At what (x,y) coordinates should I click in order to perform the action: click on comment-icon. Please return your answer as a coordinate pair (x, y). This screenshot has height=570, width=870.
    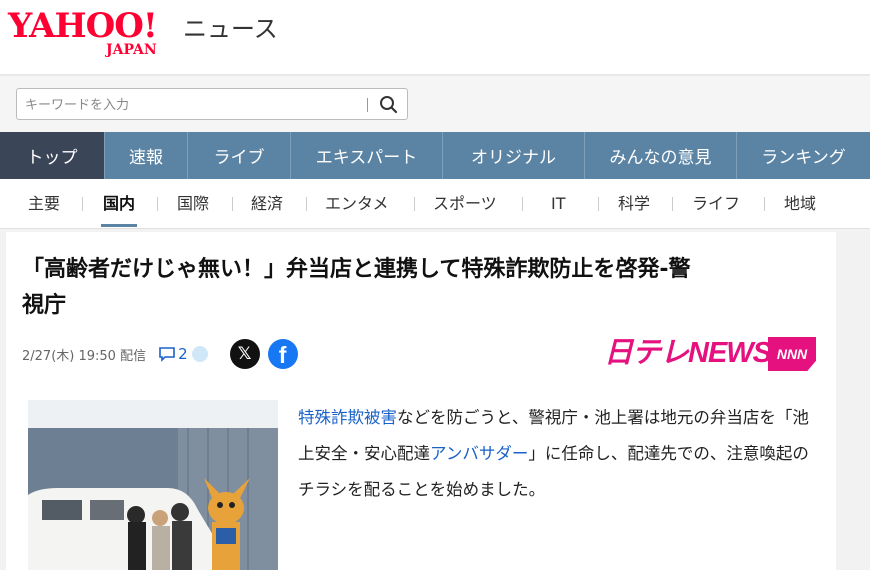
    Looking at the image, I should click on (167, 354).